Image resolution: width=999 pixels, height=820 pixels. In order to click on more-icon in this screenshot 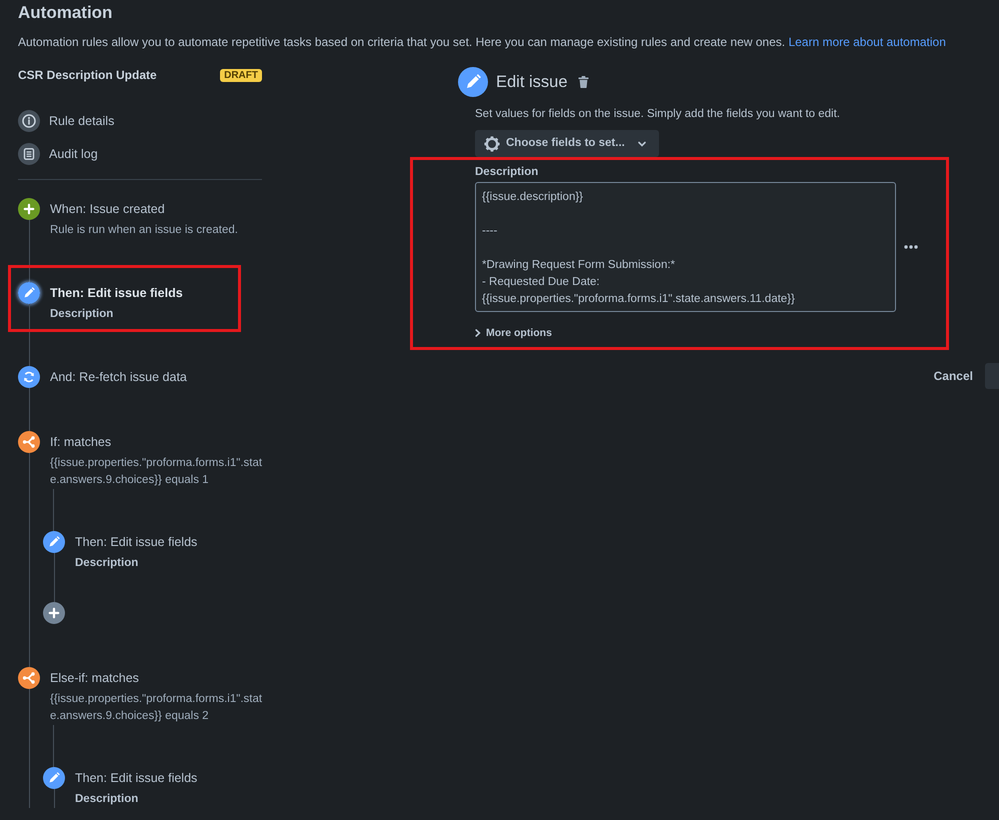, I will do `click(911, 247)`.